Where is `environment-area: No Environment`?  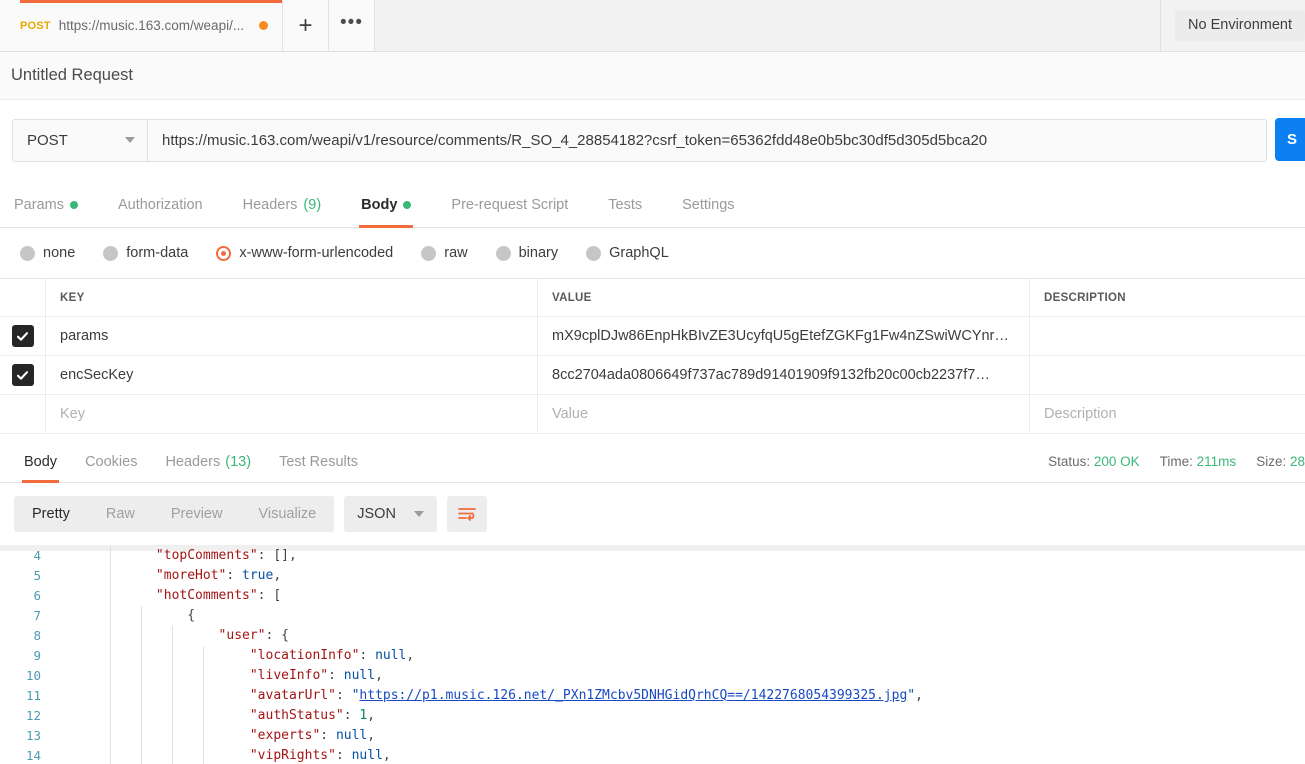
environment-area: No Environment is located at coordinates (1232, 25).